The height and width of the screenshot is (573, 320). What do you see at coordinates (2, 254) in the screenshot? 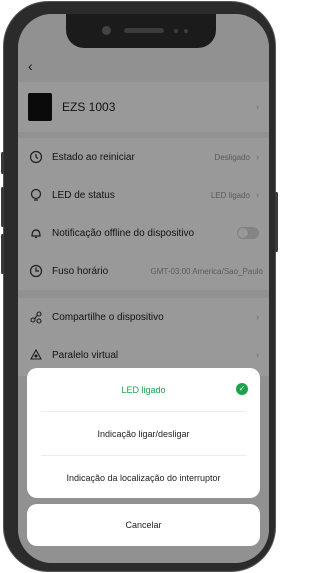
I see `volume-down-button` at bounding box center [2, 254].